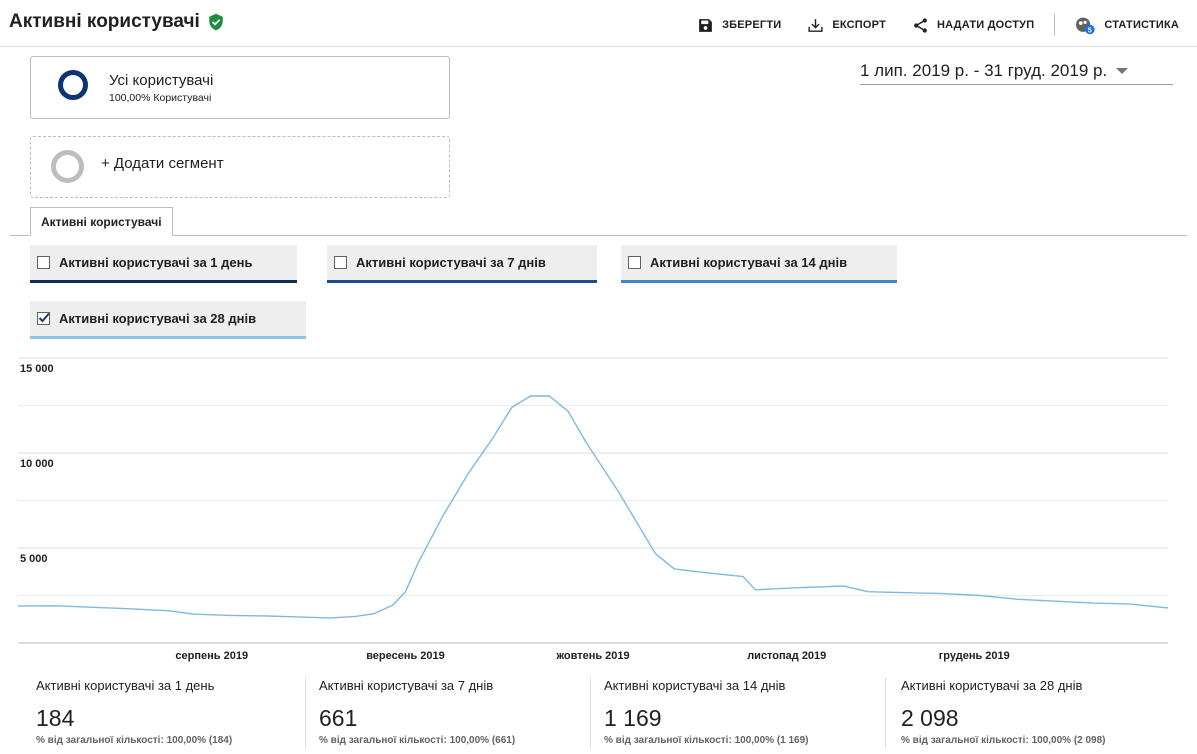 The image size is (1197, 754). What do you see at coordinates (451, 262) in the screenshot?
I see `metric-chip-label: Активні користувачі за 7 днів` at bounding box center [451, 262].